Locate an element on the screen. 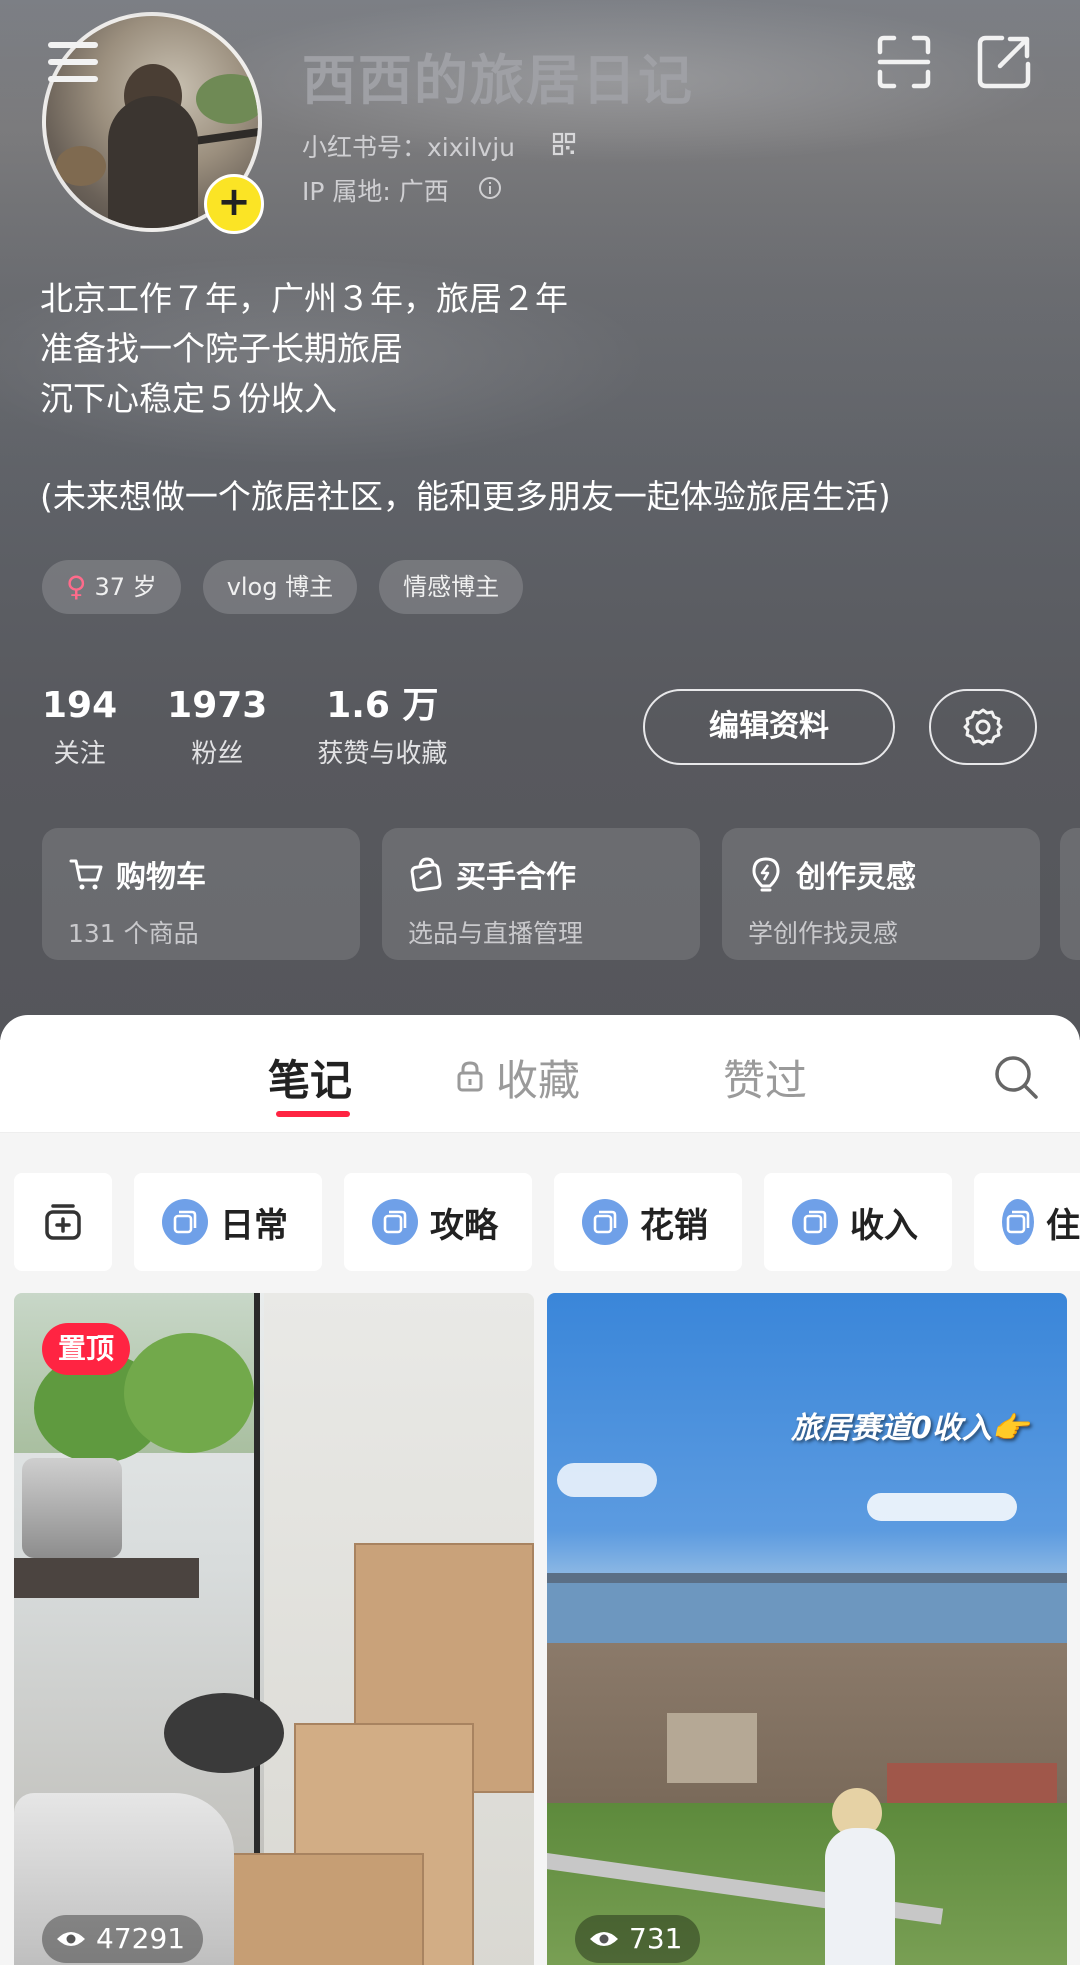 The height and width of the screenshot is (1965, 1080). house-photo is located at coordinates (712, 1748).